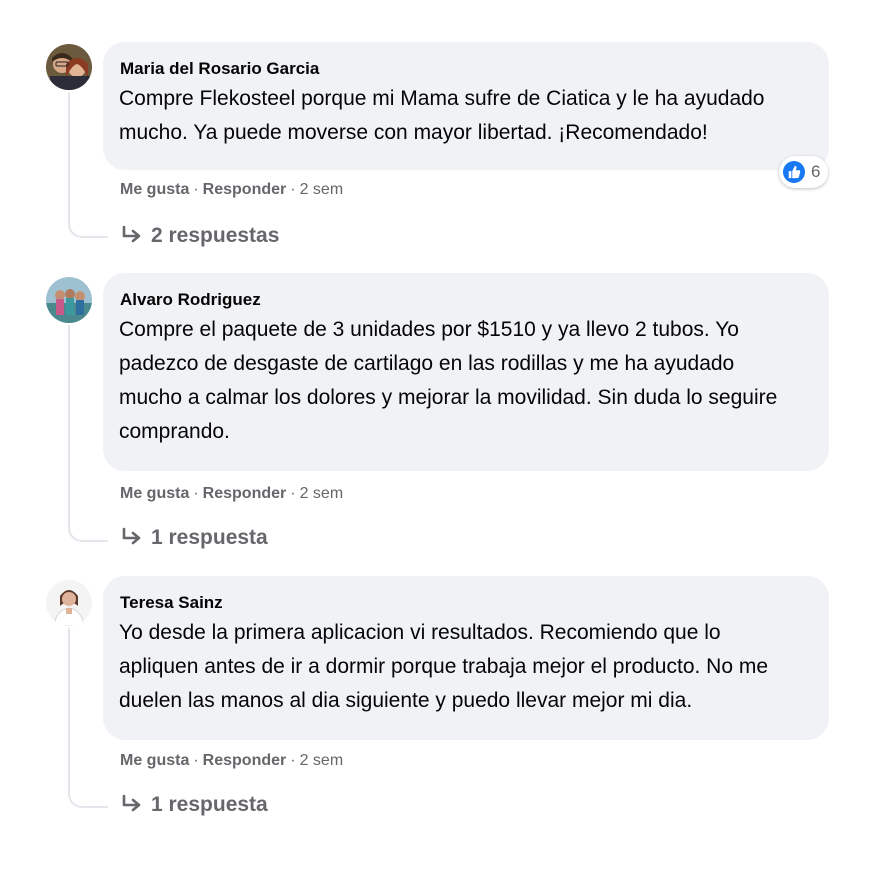 The image size is (885, 885). I want to click on comment-author: Maria del Rosario Garcia, so click(466, 69).